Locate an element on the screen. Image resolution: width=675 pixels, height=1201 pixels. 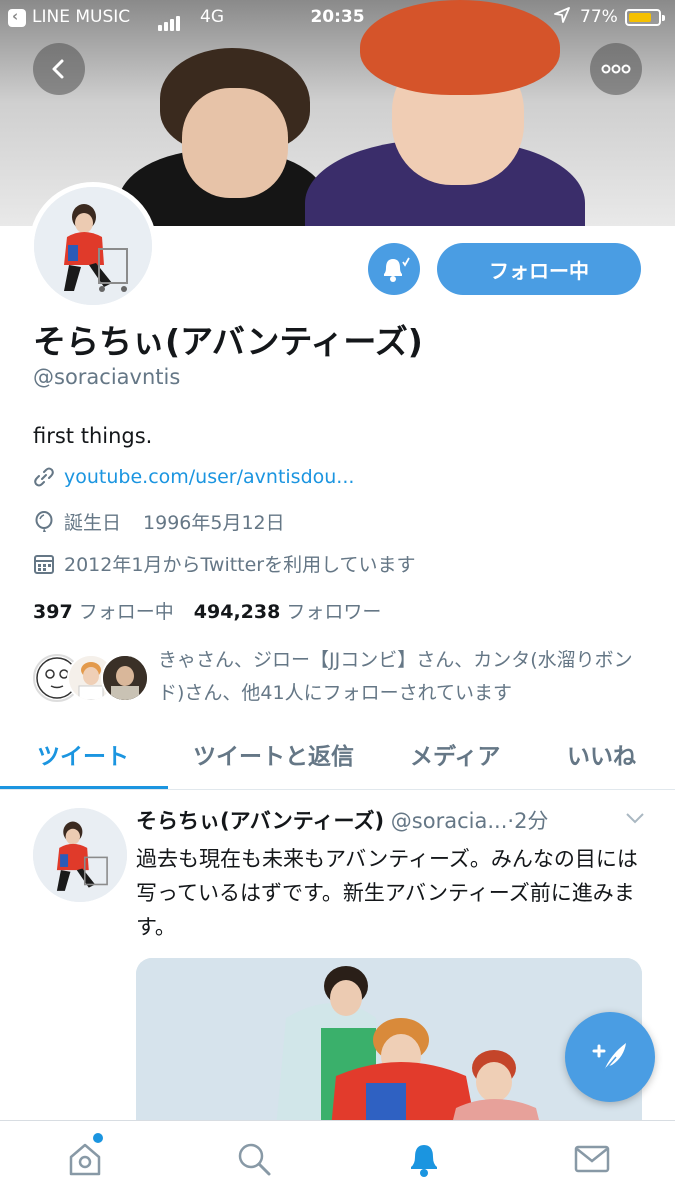
search-icon is located at coordinates (254, 1159).